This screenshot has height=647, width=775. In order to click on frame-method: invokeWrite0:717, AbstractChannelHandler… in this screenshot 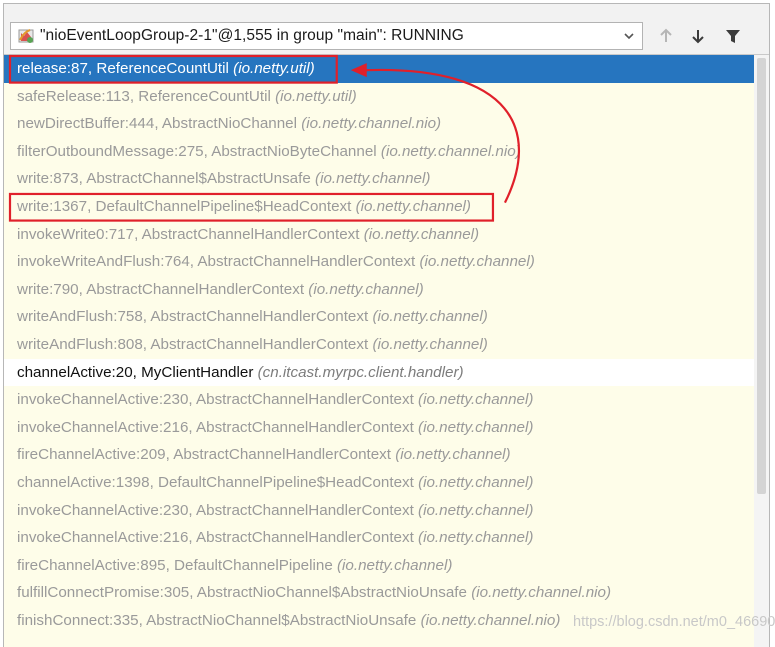, I will do `click(188, 234)`.